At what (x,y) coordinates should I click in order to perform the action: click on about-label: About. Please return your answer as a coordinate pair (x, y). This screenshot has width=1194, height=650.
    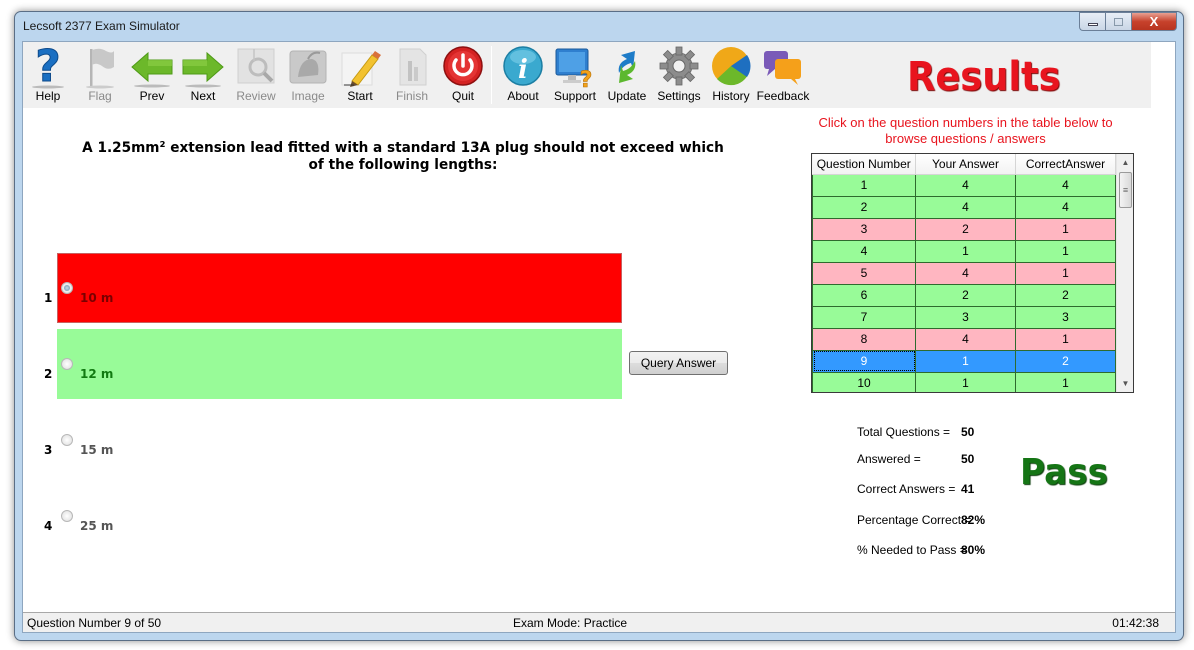
    Looking at the image, I should click on (523, 96).